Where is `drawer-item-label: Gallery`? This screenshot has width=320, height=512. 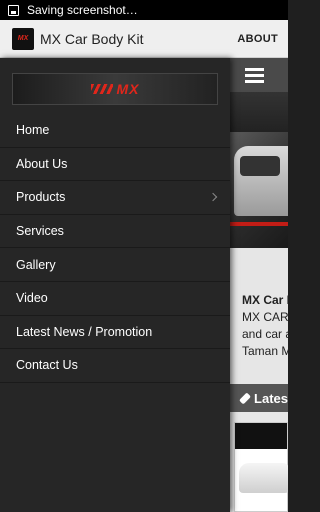 drawer-item-label: Gallery is located at coordinates (36, 264).